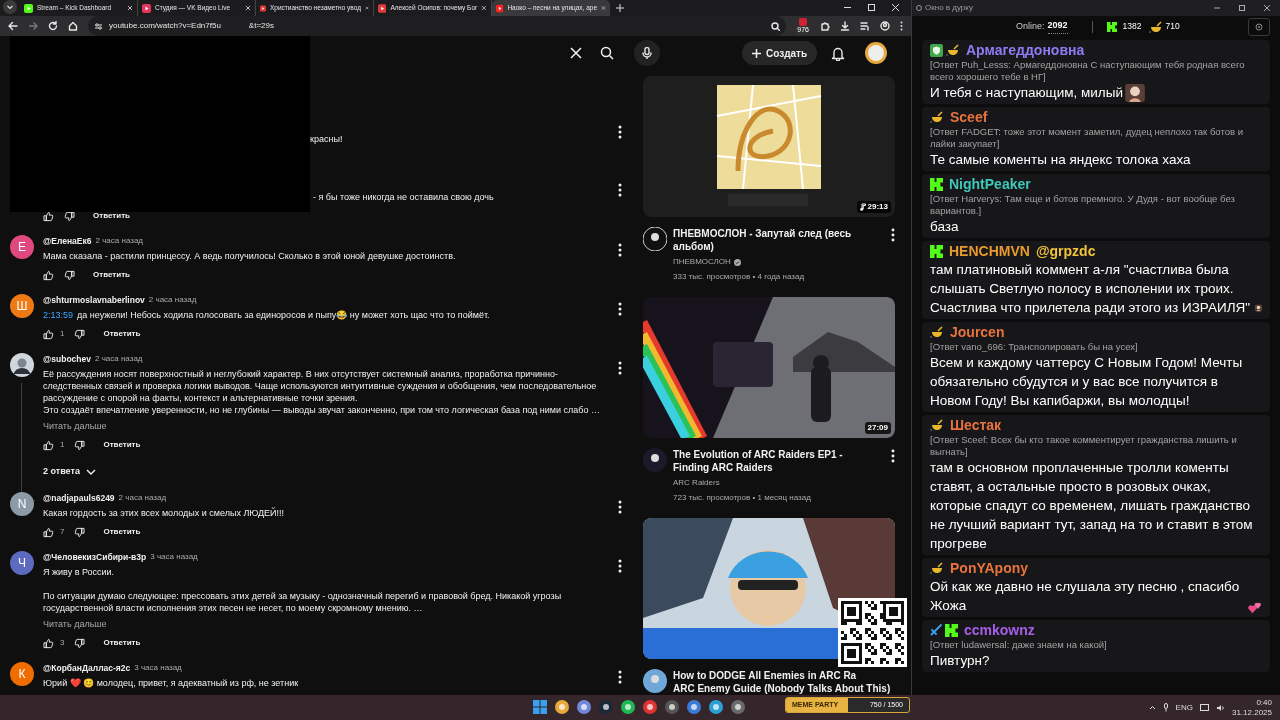  Describe the element at coordinates (73, 26) in the screenshot. I see `home-icon` at that location.